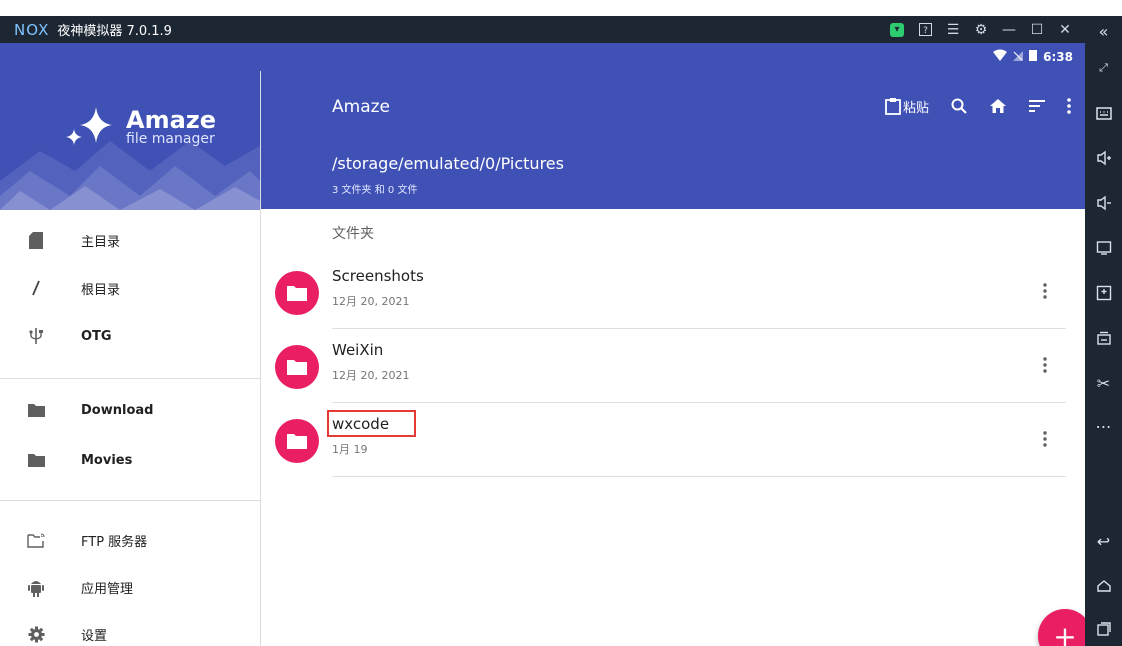  I want to click on status-time: 6:38, so click(1058, 56).